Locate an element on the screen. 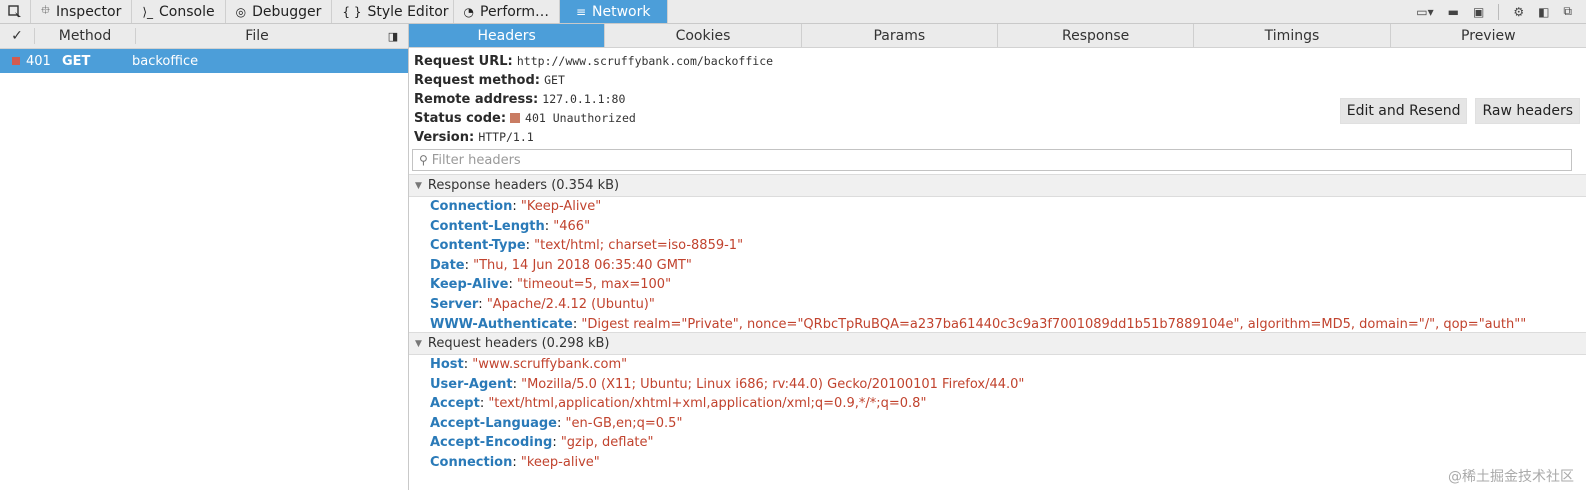  tab-label: Console is located at coordinates (187, 11).